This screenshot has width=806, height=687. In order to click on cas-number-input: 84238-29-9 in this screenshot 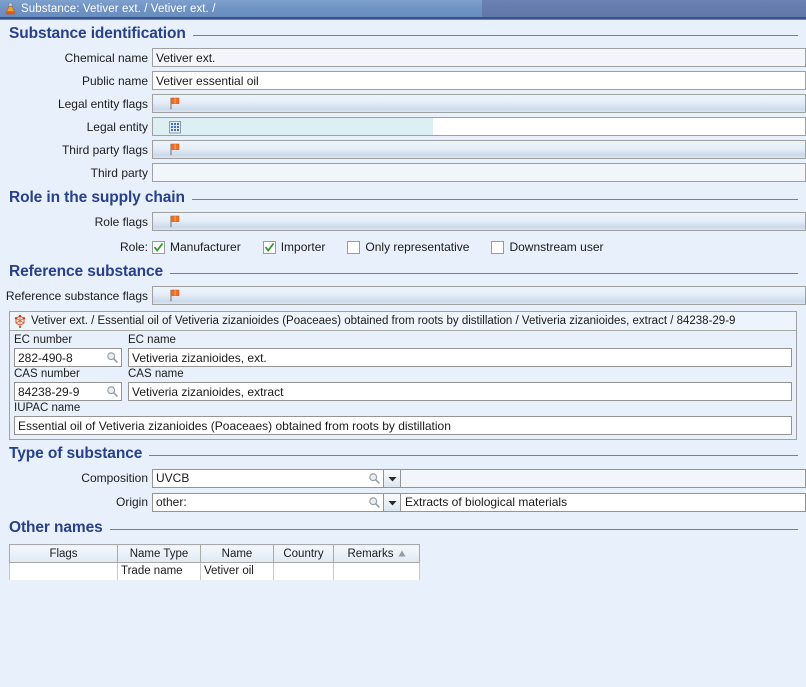, I will do `click(68, 391)`.